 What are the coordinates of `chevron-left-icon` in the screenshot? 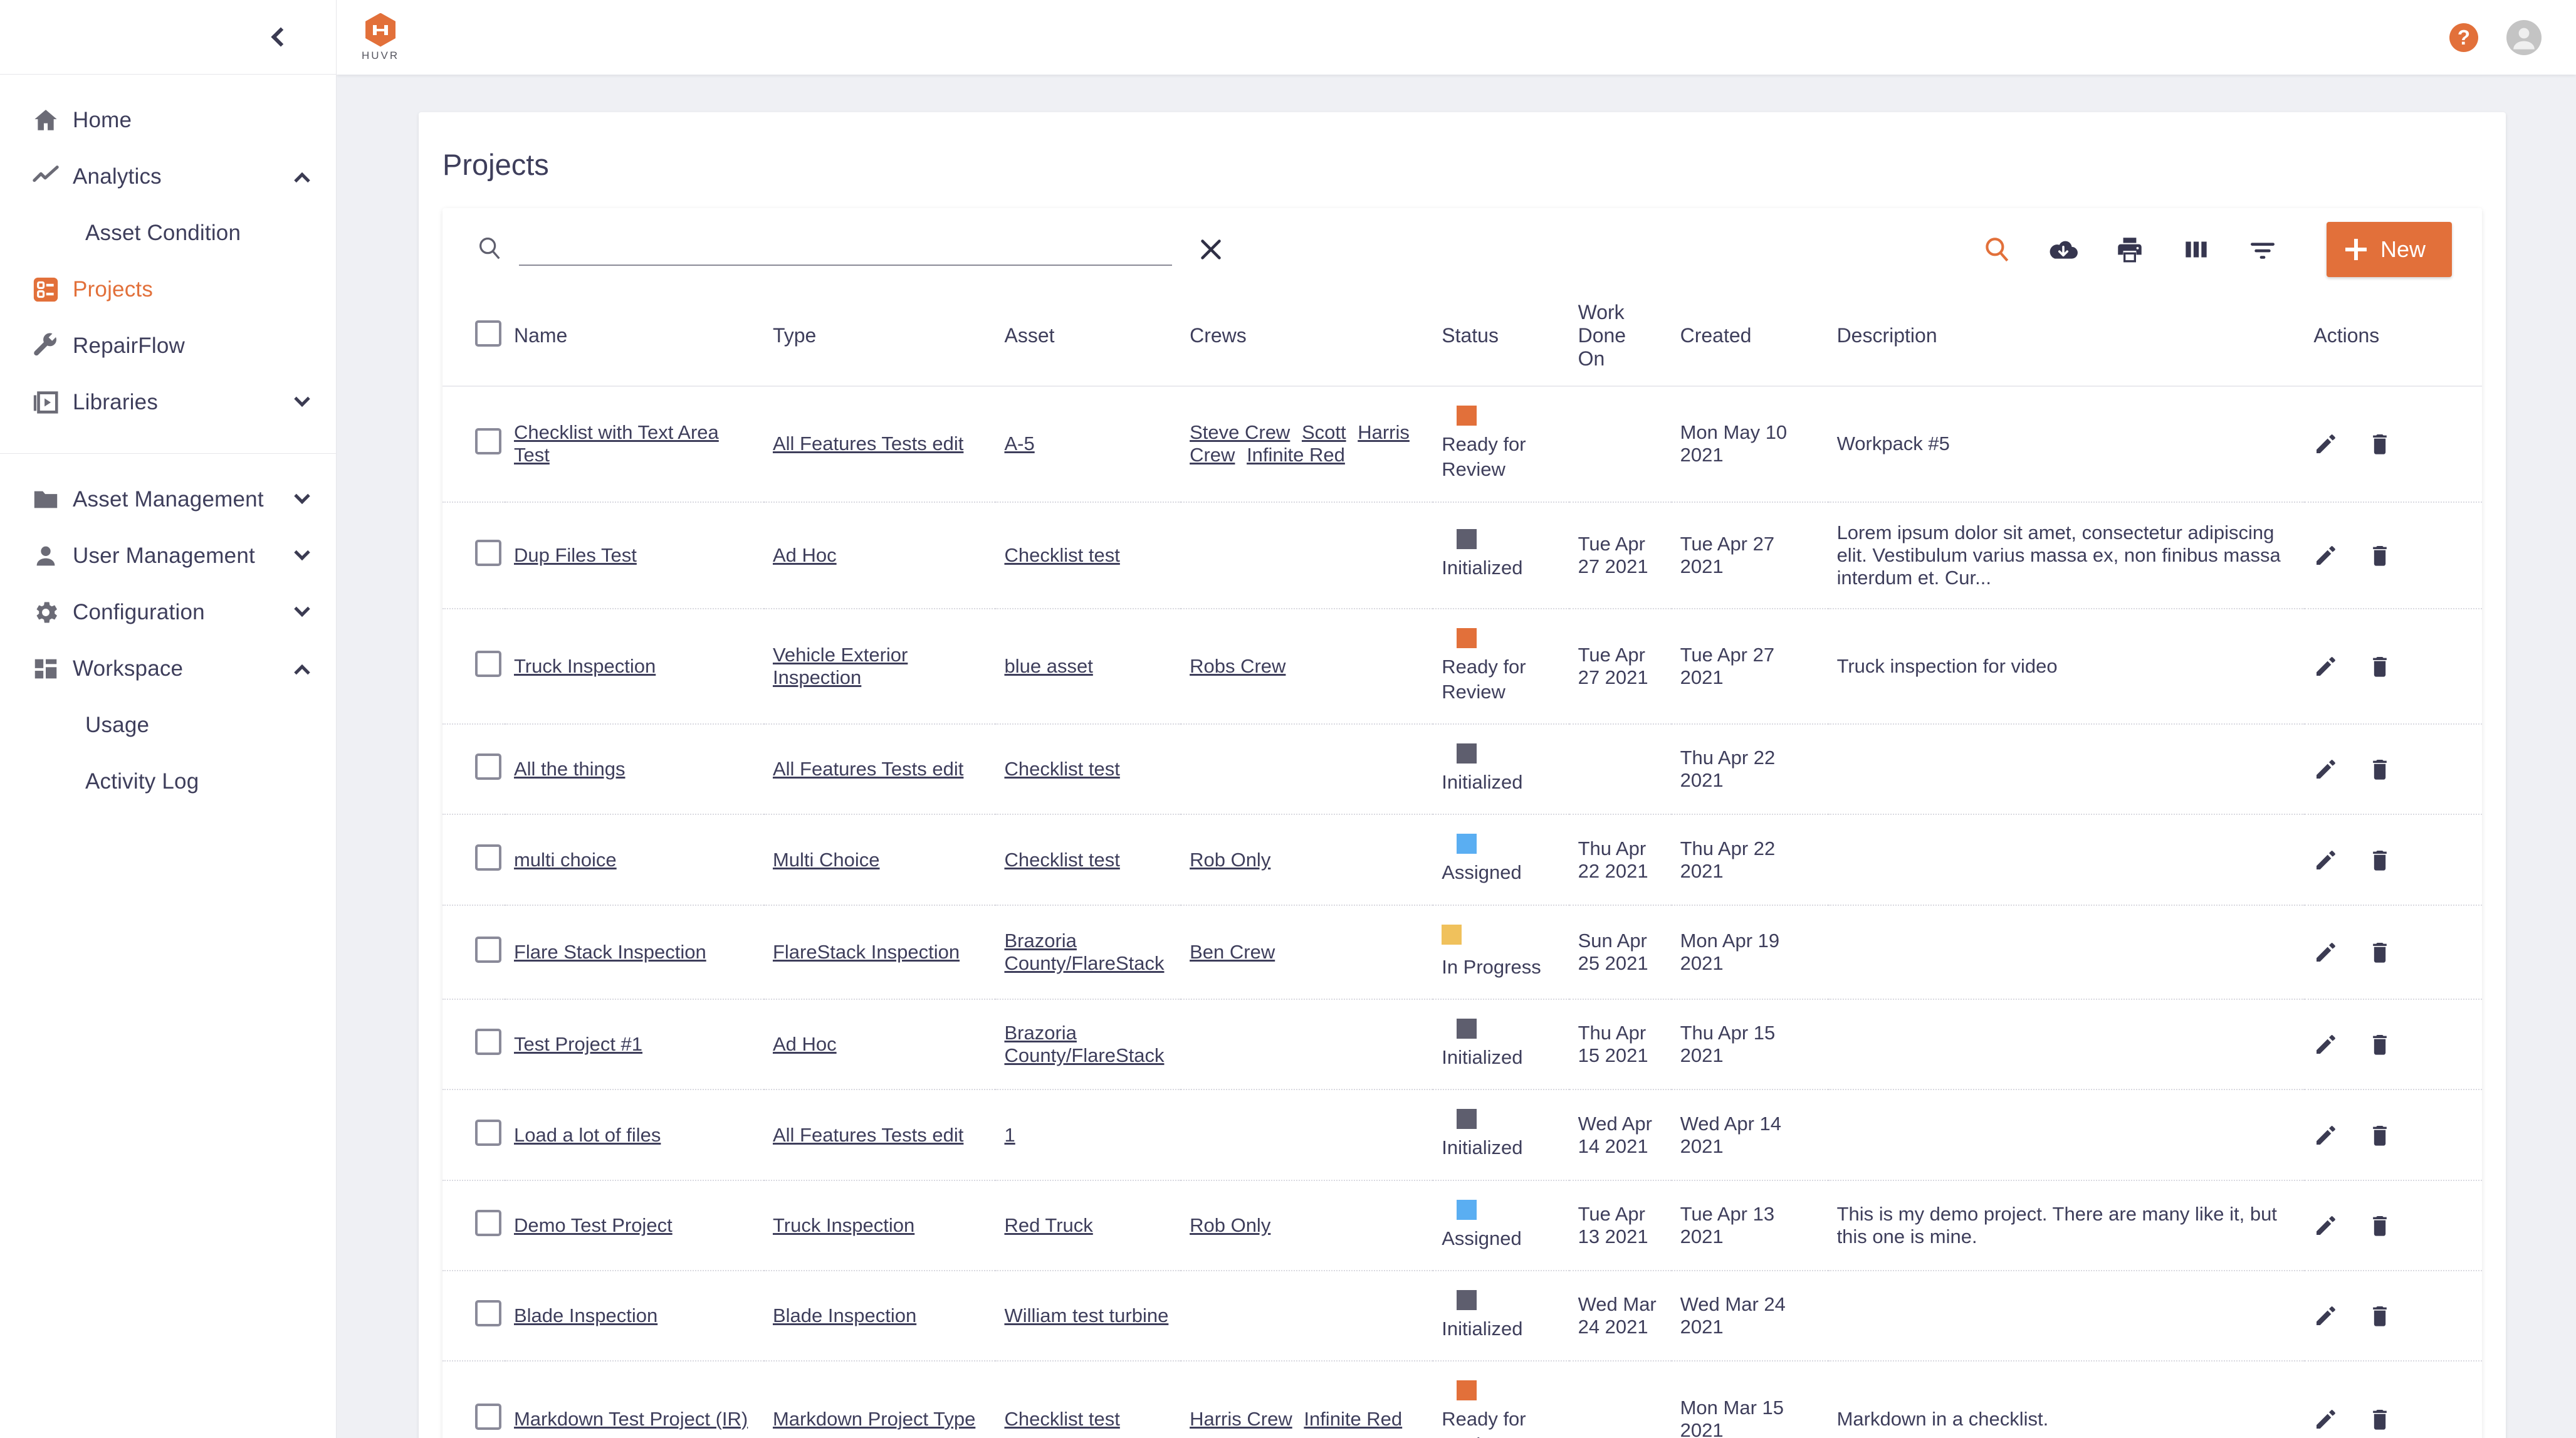 It's located at (280, 37).